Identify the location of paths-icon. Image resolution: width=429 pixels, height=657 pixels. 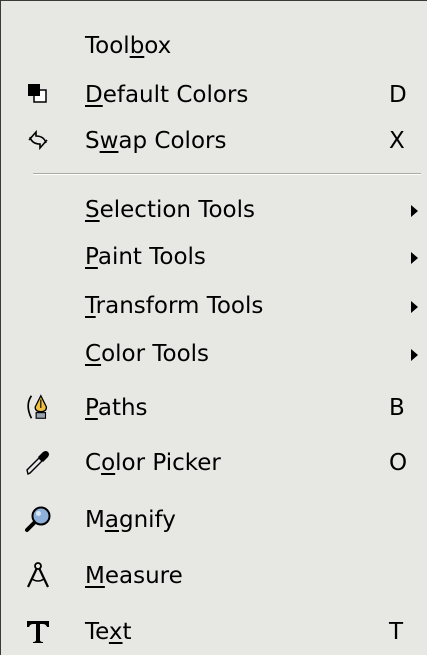
(38, 407).